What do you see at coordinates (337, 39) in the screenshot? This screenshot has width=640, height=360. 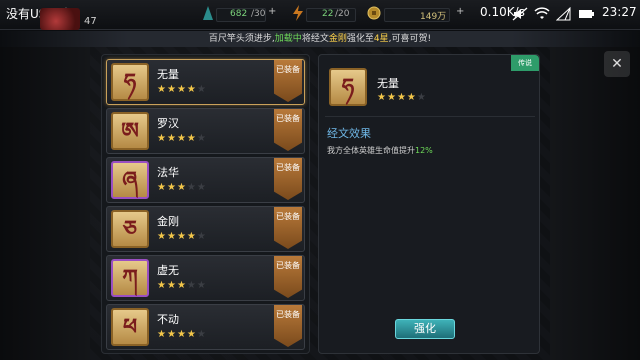 I see `notice-item: 金刚` at bounding box center [337, 39].